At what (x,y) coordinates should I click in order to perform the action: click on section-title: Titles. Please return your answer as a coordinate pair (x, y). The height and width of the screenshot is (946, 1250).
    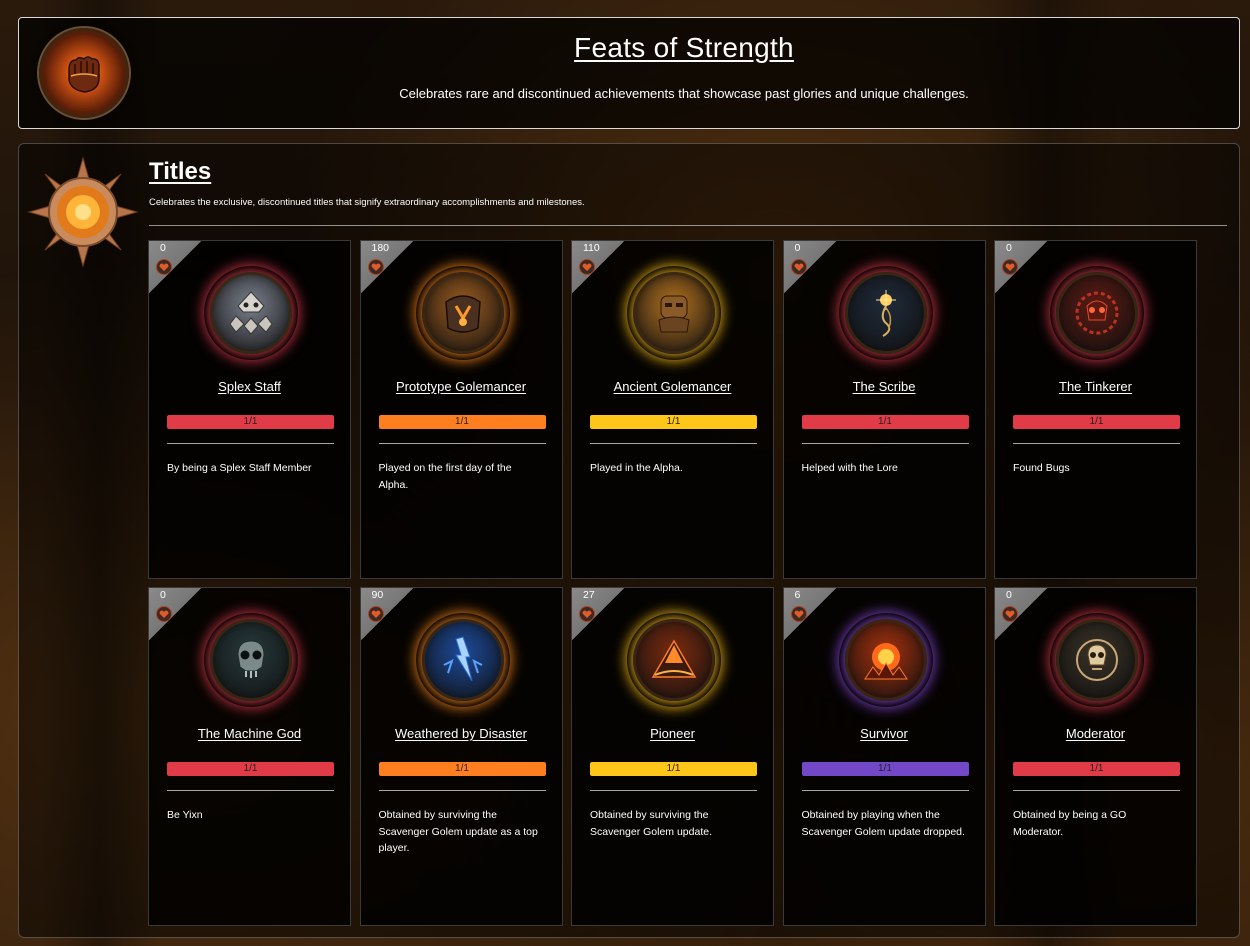
    Looking at the image, I should click on (180, 171).